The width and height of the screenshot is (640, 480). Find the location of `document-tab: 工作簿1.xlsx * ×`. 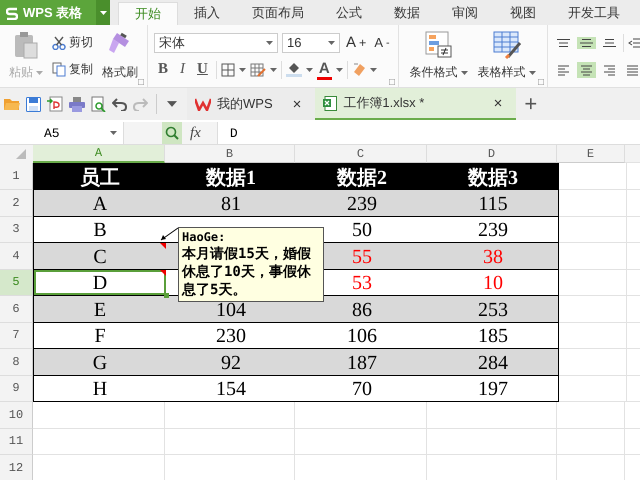

document-tab: 工作簿1.xlsx * × is located at coordinates (415, 104).